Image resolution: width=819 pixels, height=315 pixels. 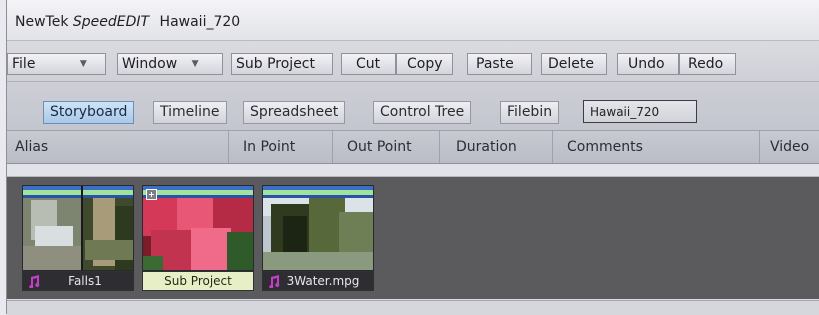 What do you see at coordinates (190, 112) in the screenshot?
I see `tab-timeline: Timeline` at bounding box center [190, 112].